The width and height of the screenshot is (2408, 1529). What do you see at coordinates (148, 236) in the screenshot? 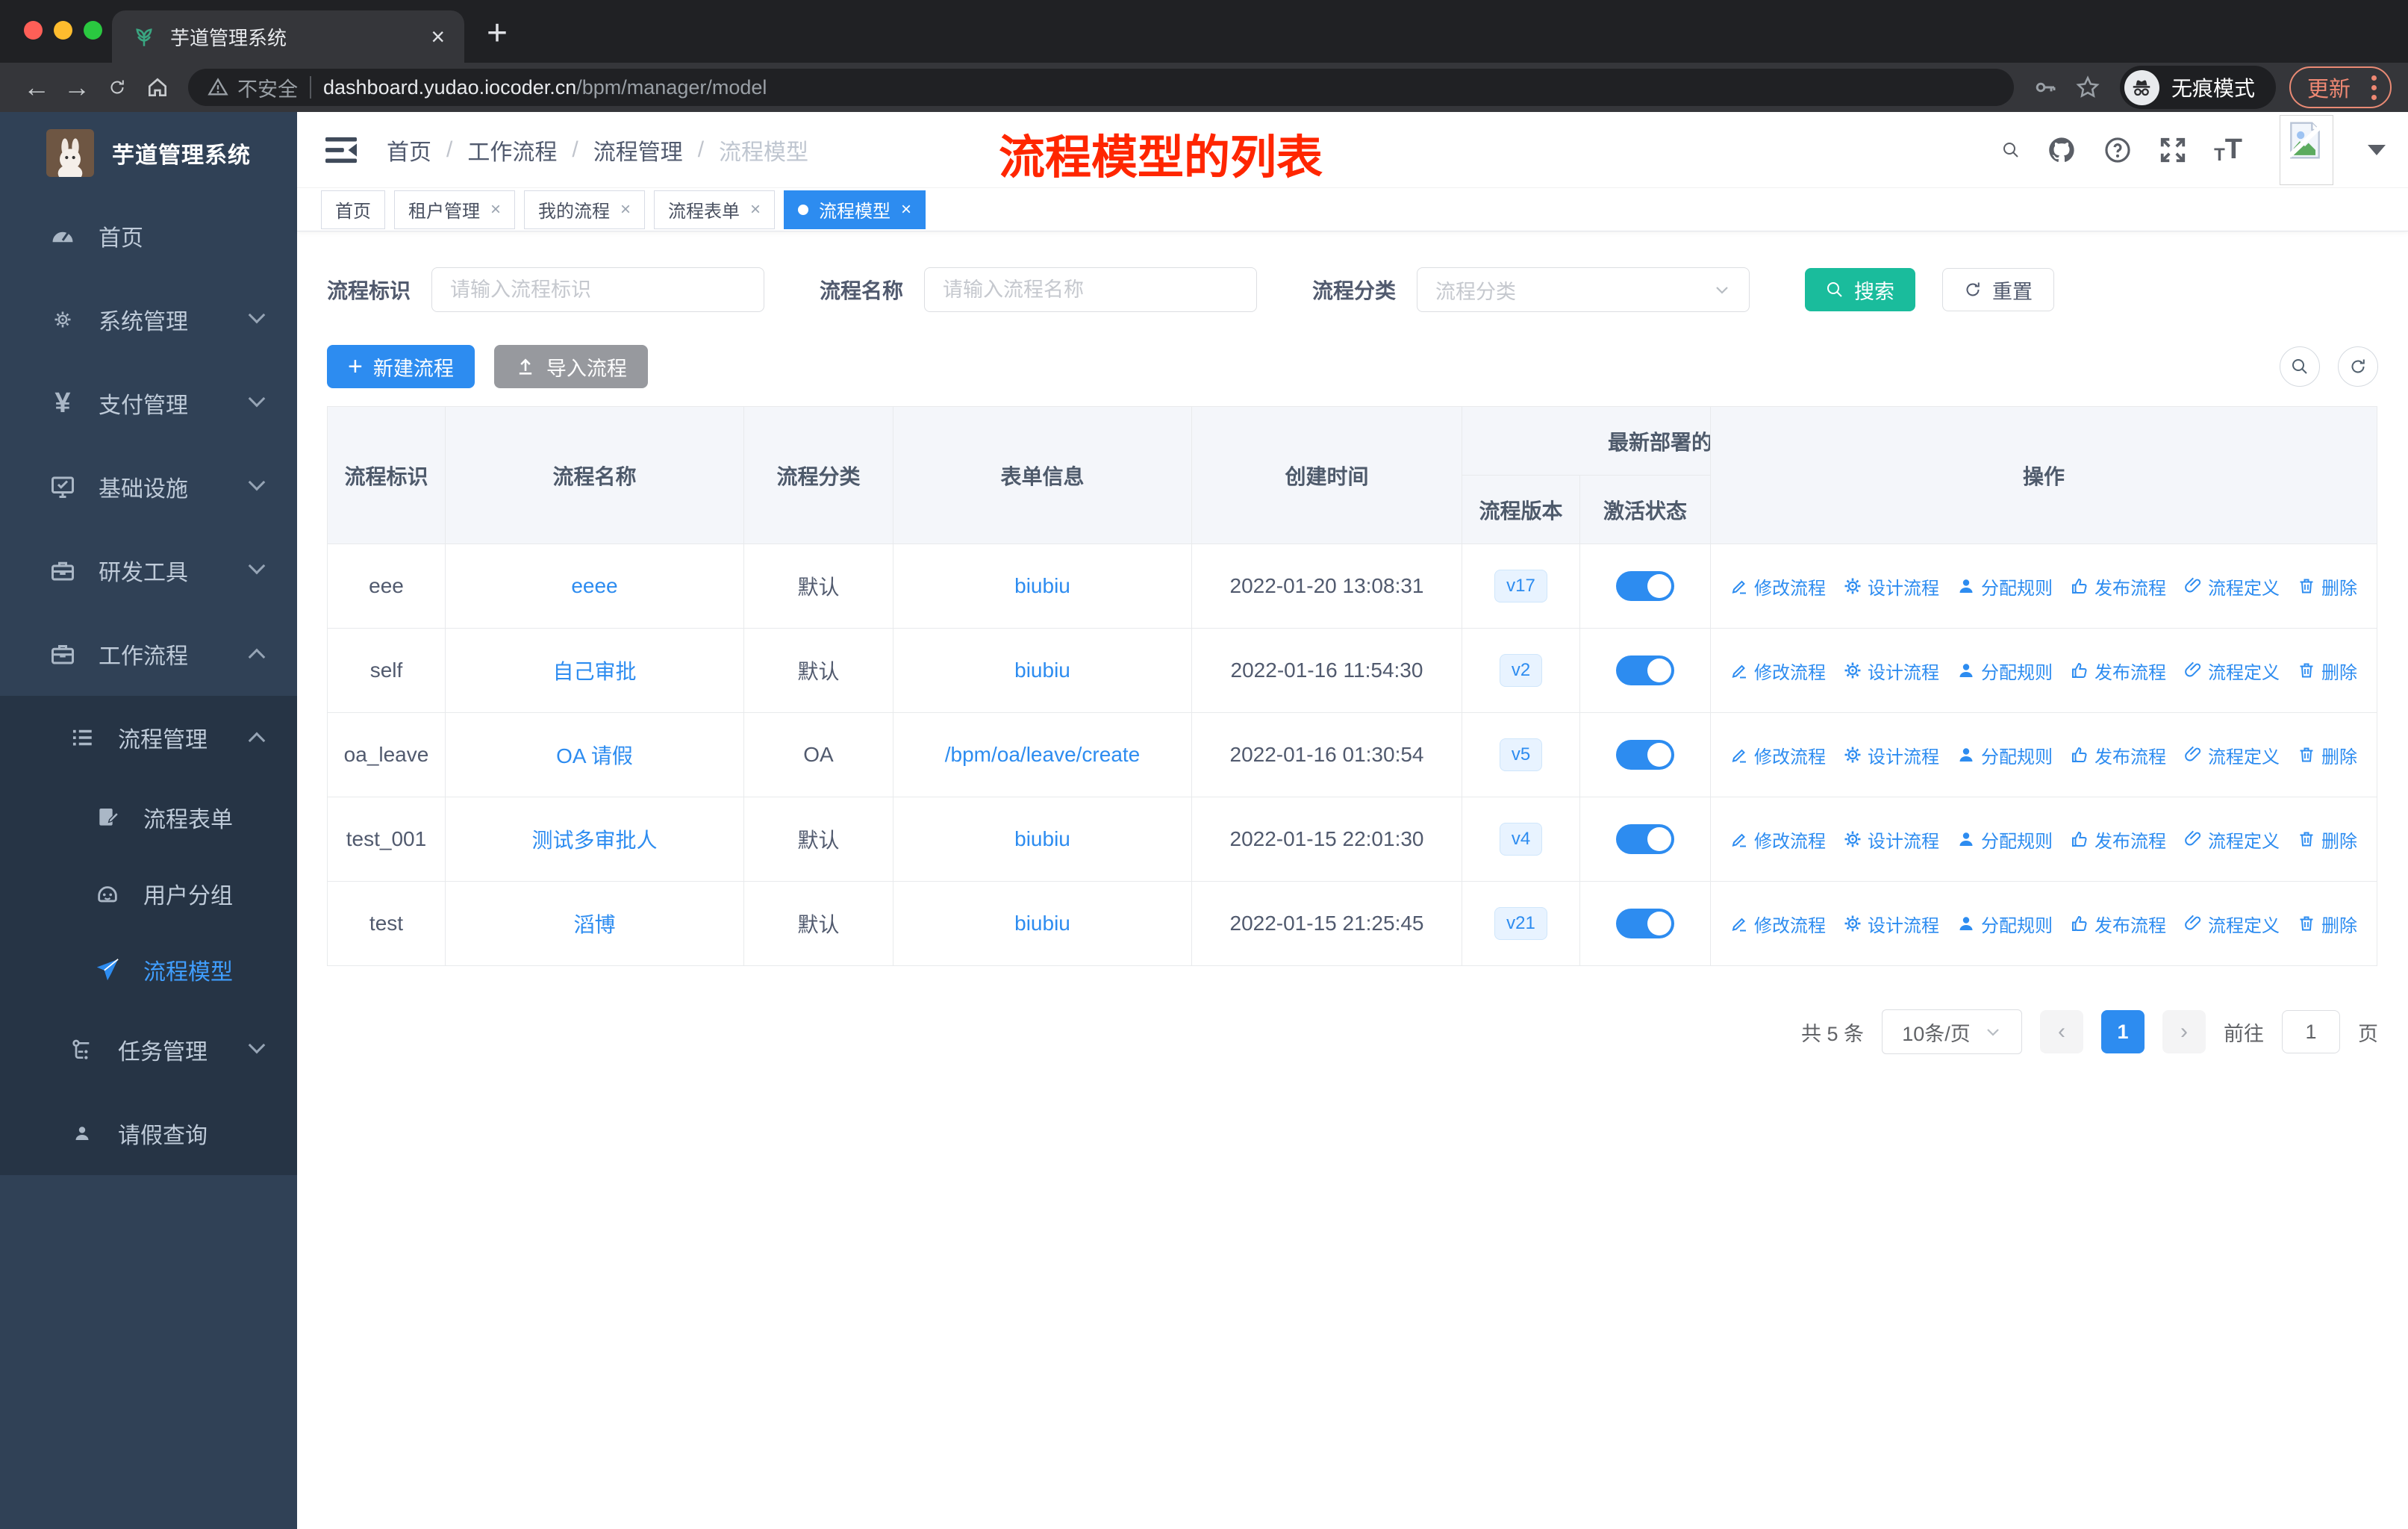
I see `sidebar-item-home: 首页` at bounding box center [148, 236].